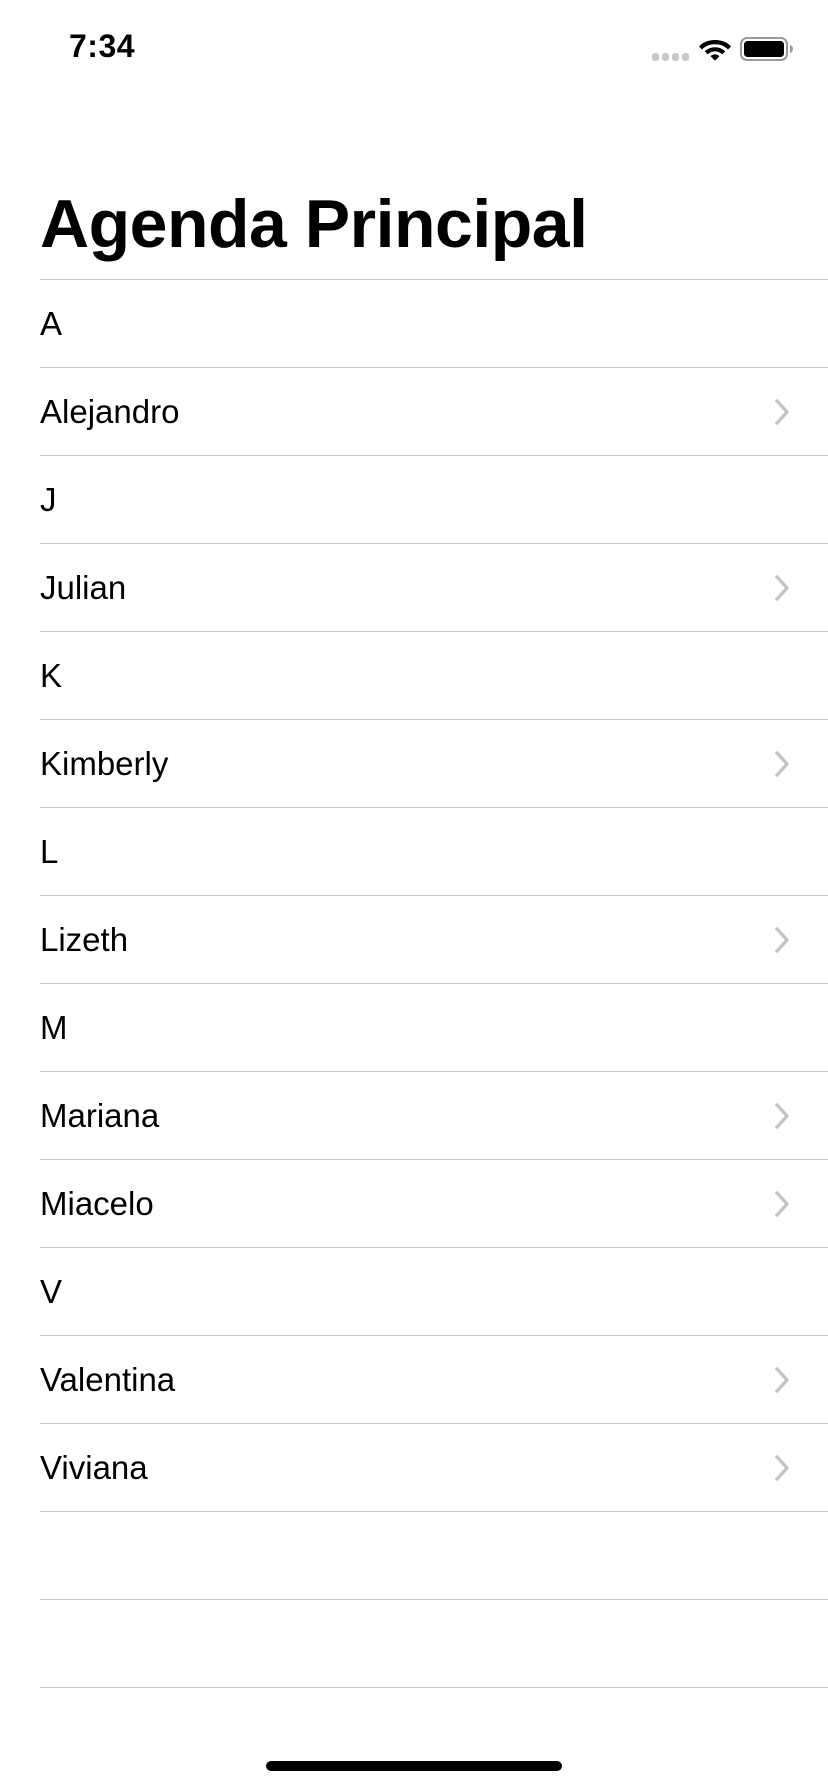 The width and height of the screenshot is (828, 1792). I want to click on section-header-label: V, so click(51, 1291).